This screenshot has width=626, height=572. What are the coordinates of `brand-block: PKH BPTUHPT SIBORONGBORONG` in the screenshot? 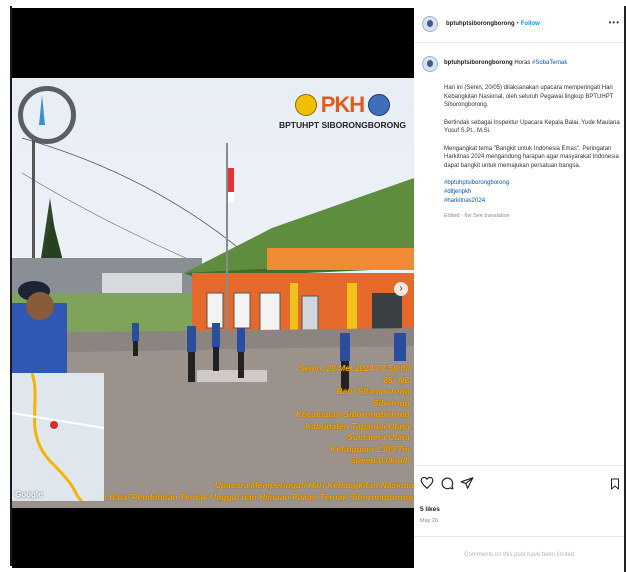 It's located at (342, 111).